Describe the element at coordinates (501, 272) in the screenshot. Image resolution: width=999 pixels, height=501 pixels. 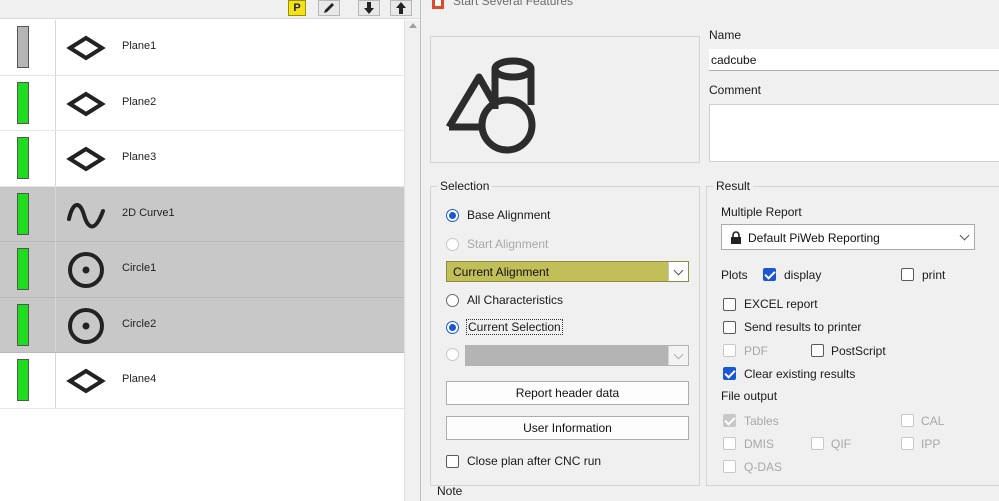
I see `alignment-select-value: Current Alignment` at that location.